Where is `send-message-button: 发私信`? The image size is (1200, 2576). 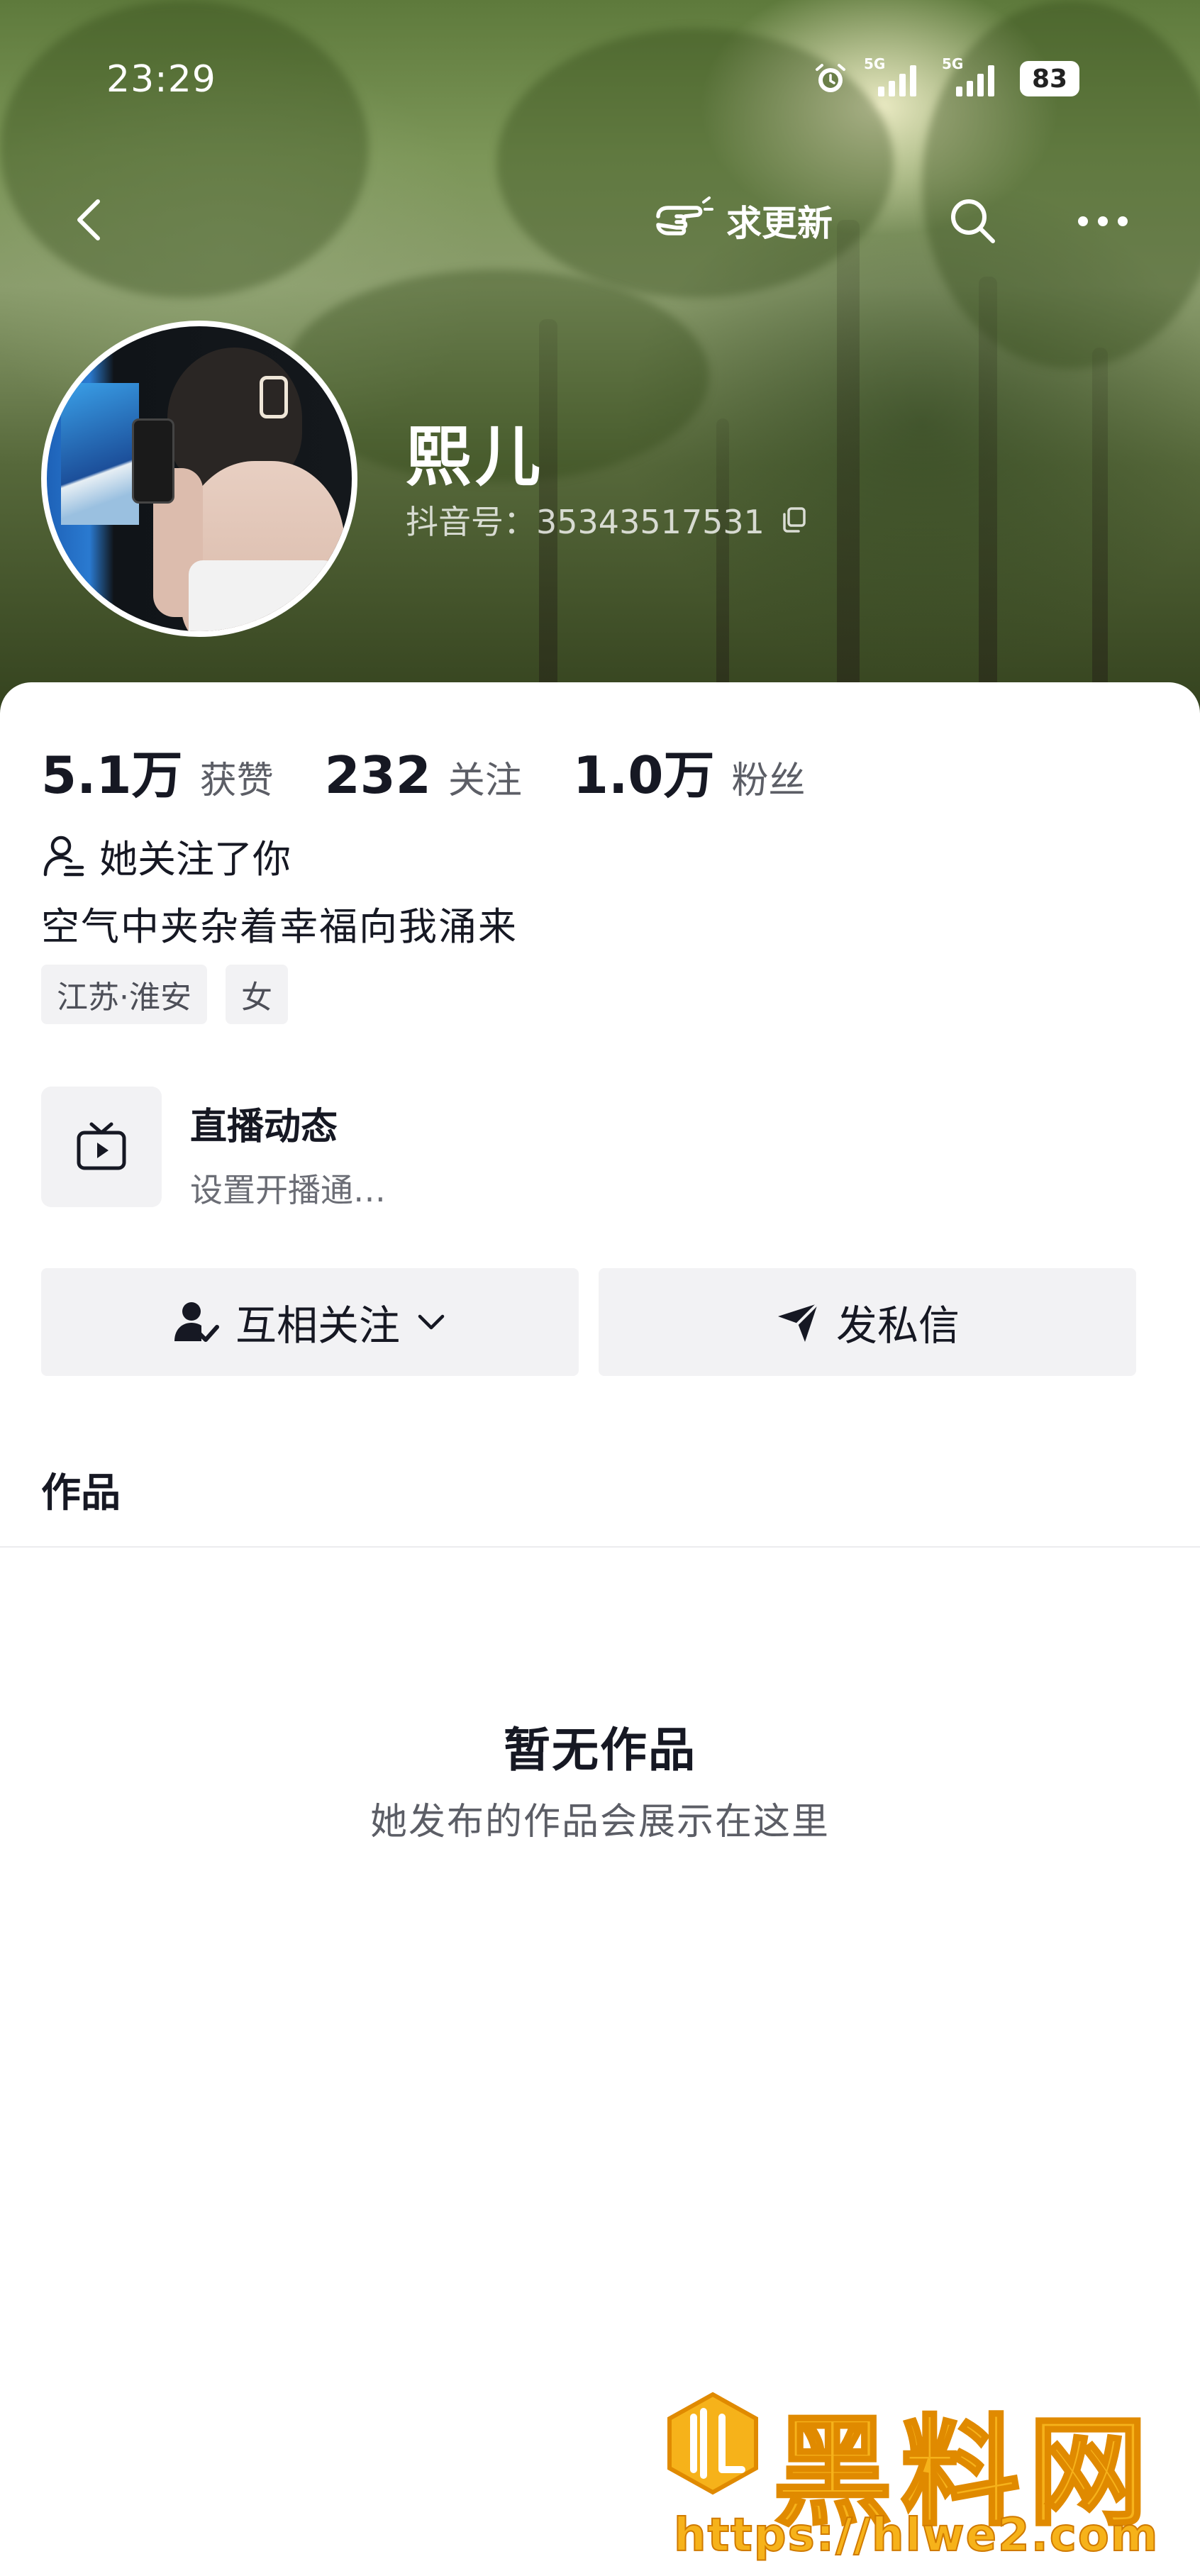 send-message-button: 发私信 is located at coordinates (867, 1322).